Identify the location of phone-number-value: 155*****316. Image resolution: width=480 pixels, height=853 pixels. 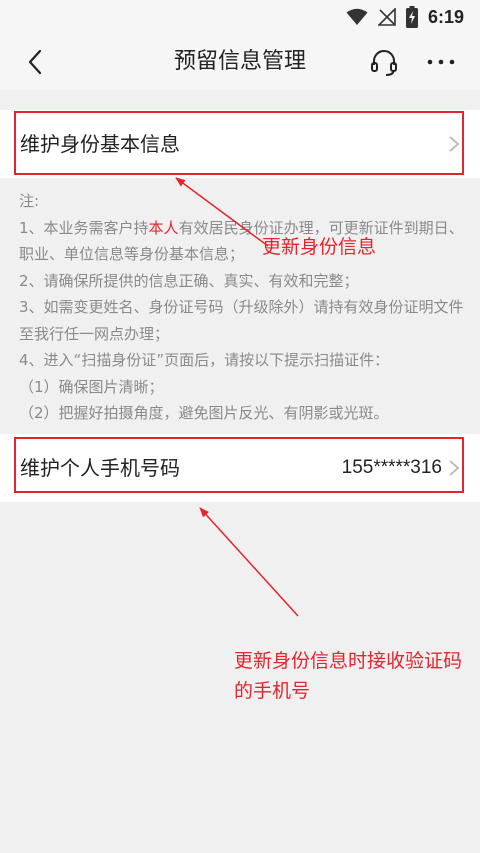
(391, 467).